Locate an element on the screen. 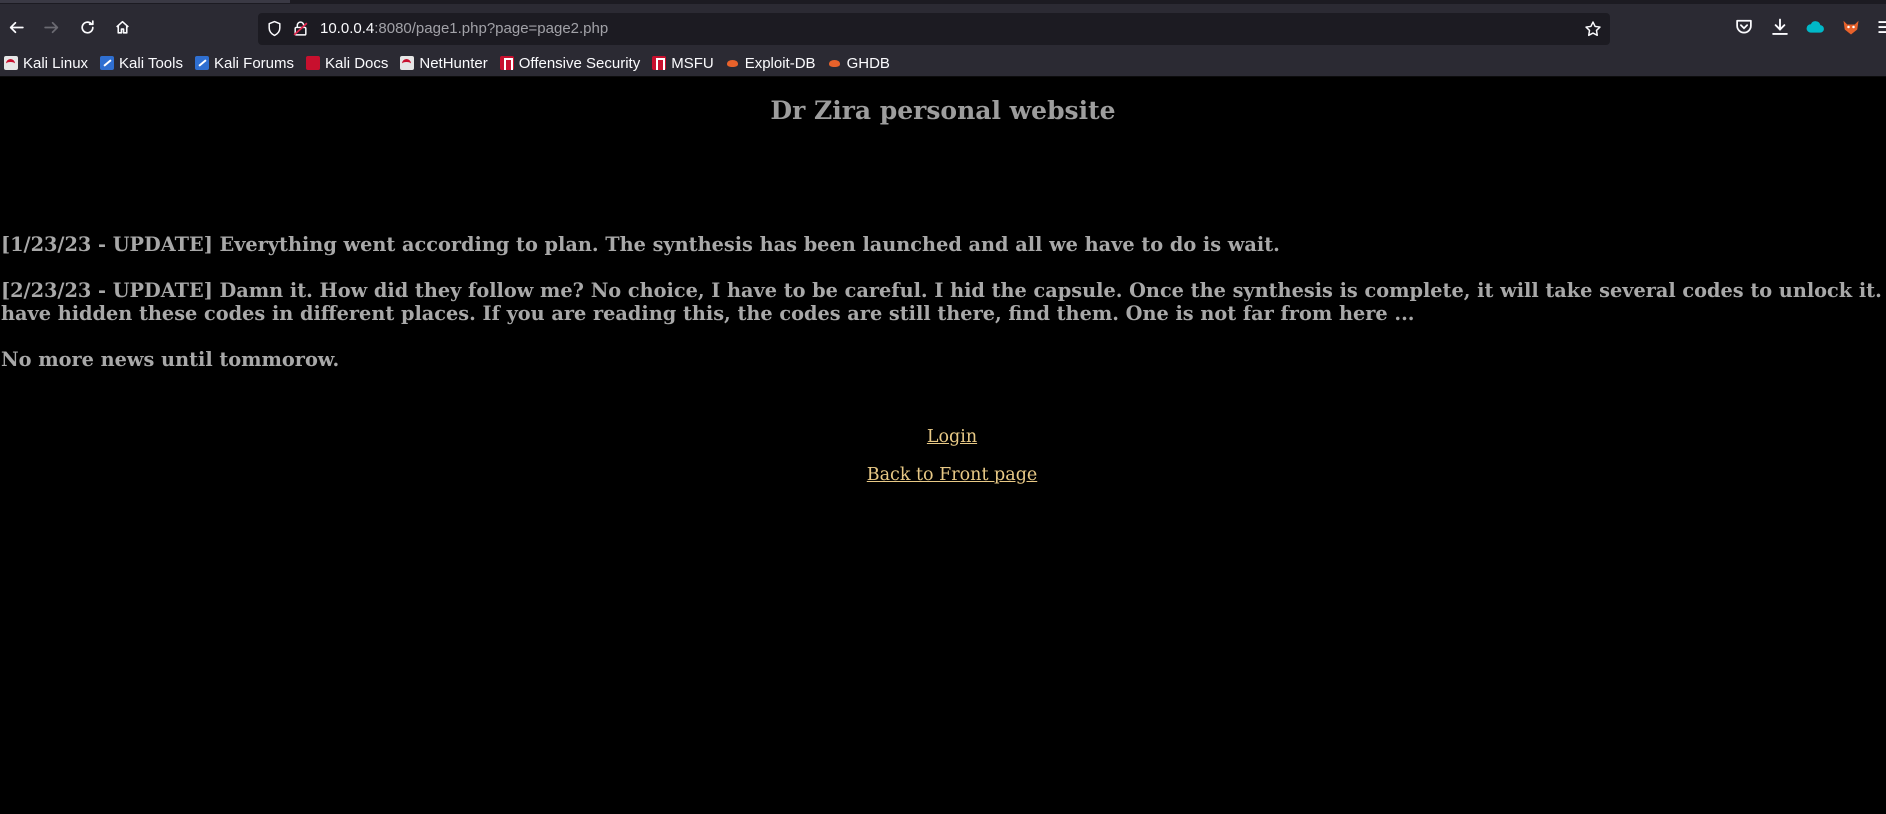 This screenshot has height=814, width=1886. cloud-icon is located at coordinates (1815, 27).